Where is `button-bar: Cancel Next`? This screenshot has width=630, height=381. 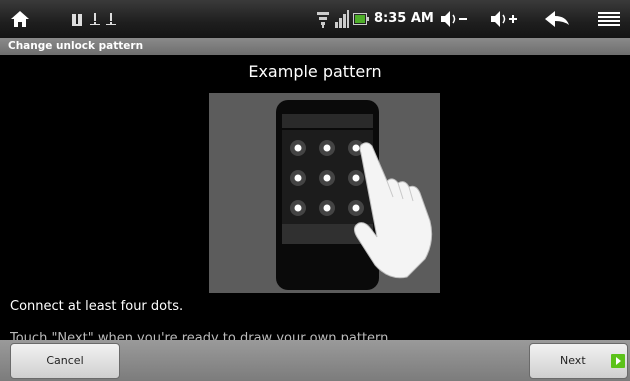
button-bar: Cancel Next is located at coordinates (315, 360).